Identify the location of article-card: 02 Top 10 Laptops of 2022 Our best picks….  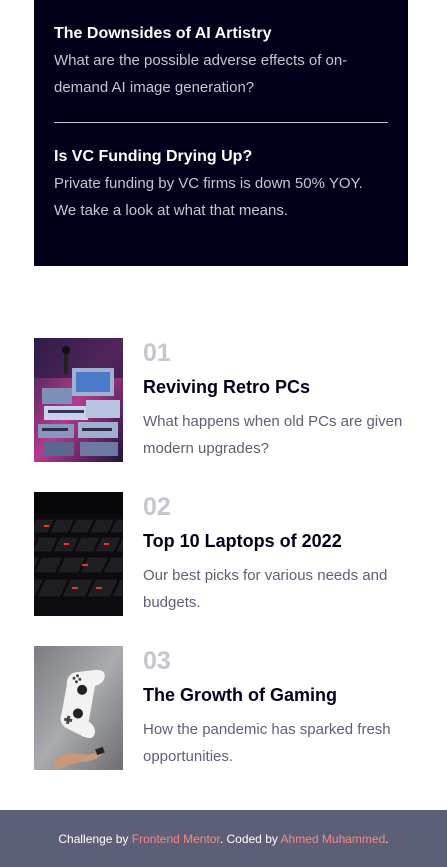
(221, 554).